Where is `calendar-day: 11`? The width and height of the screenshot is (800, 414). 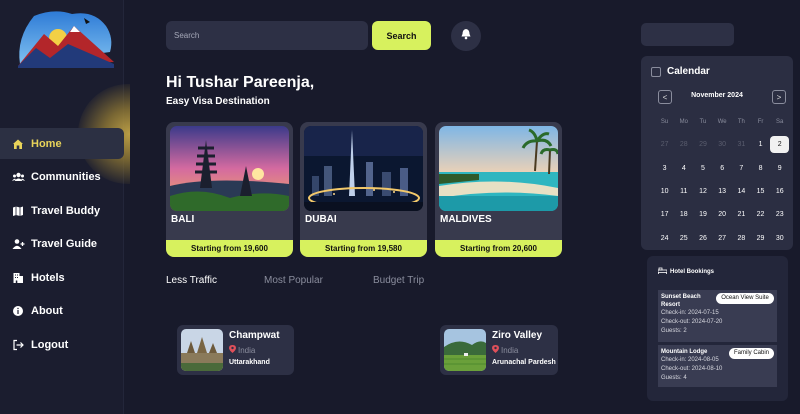
calendar-day: 11 is located at coordinates (683, 191).